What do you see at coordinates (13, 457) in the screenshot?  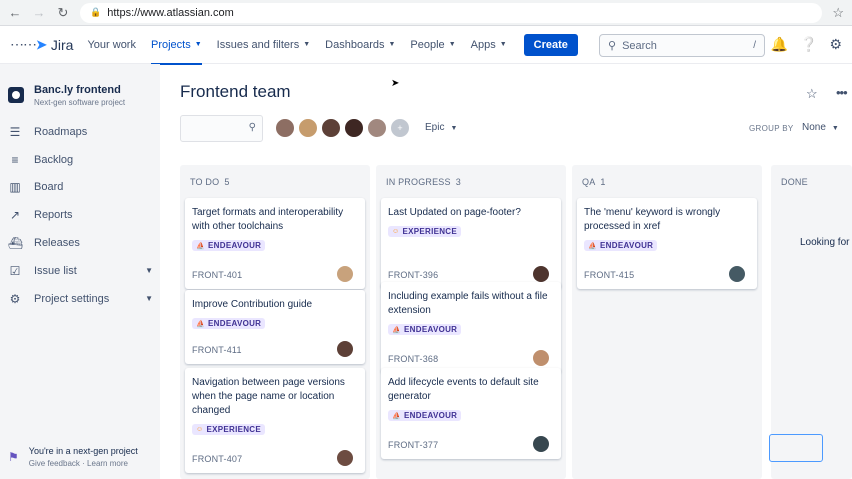 I see `next-gen-folder-icon: ⚑` at bounding box center [13, 457].